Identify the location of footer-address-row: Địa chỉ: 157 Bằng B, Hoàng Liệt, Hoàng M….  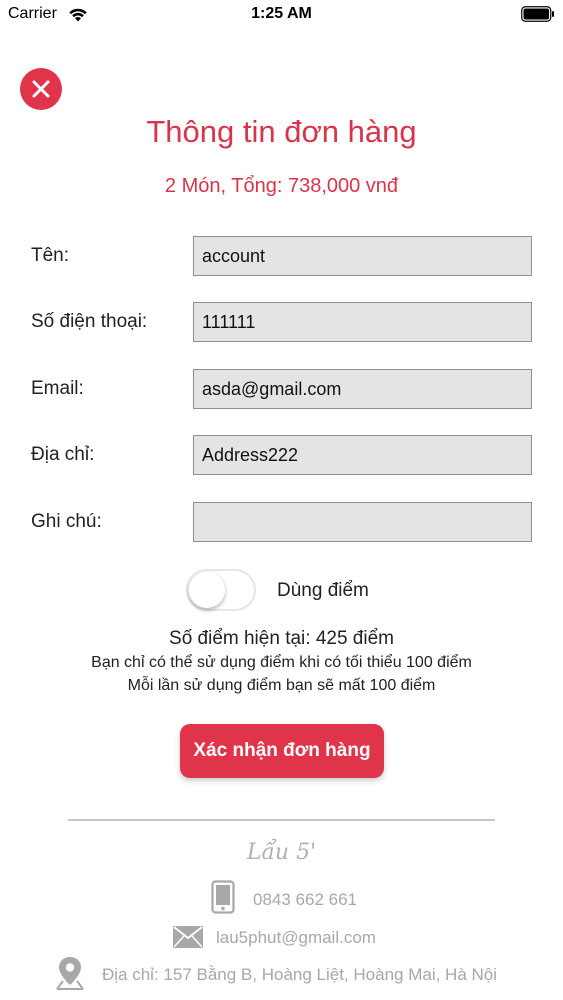
(281, 972).